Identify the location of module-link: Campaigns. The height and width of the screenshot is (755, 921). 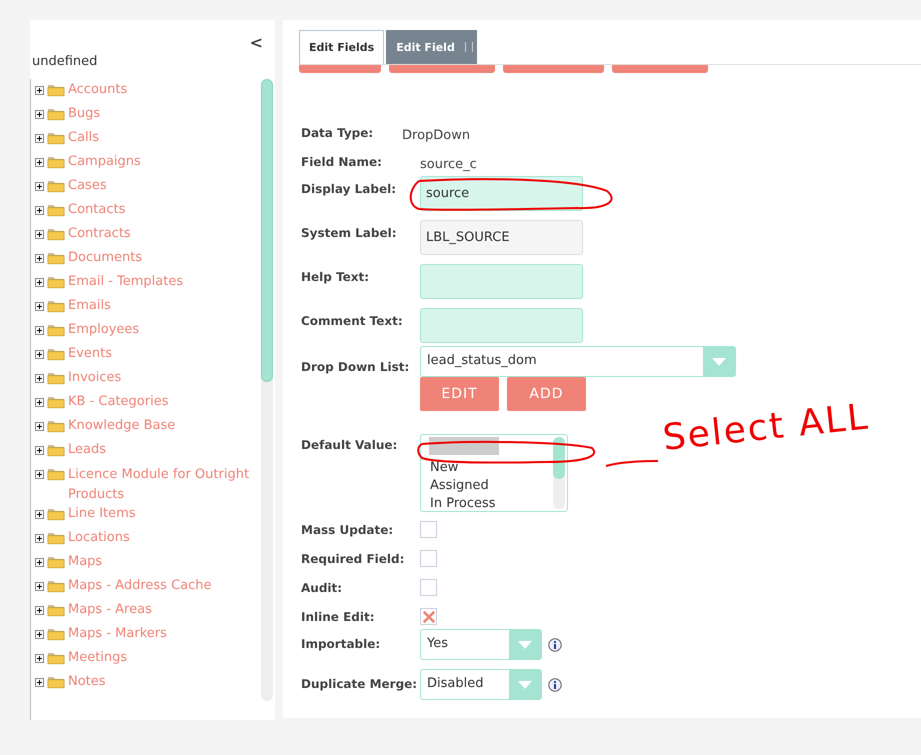
(163, 162).